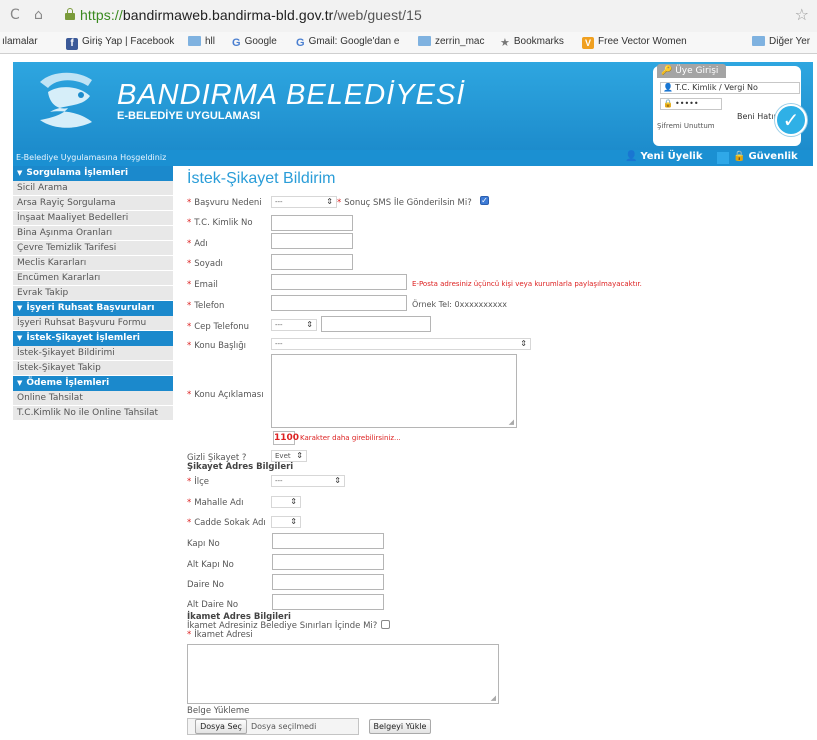 The image size is (817, 740). What do you see at coordinates (400, 726) in the screenshot?
I see `upload-button: Belgeyi Yükle` at bounding box center [400, 726].